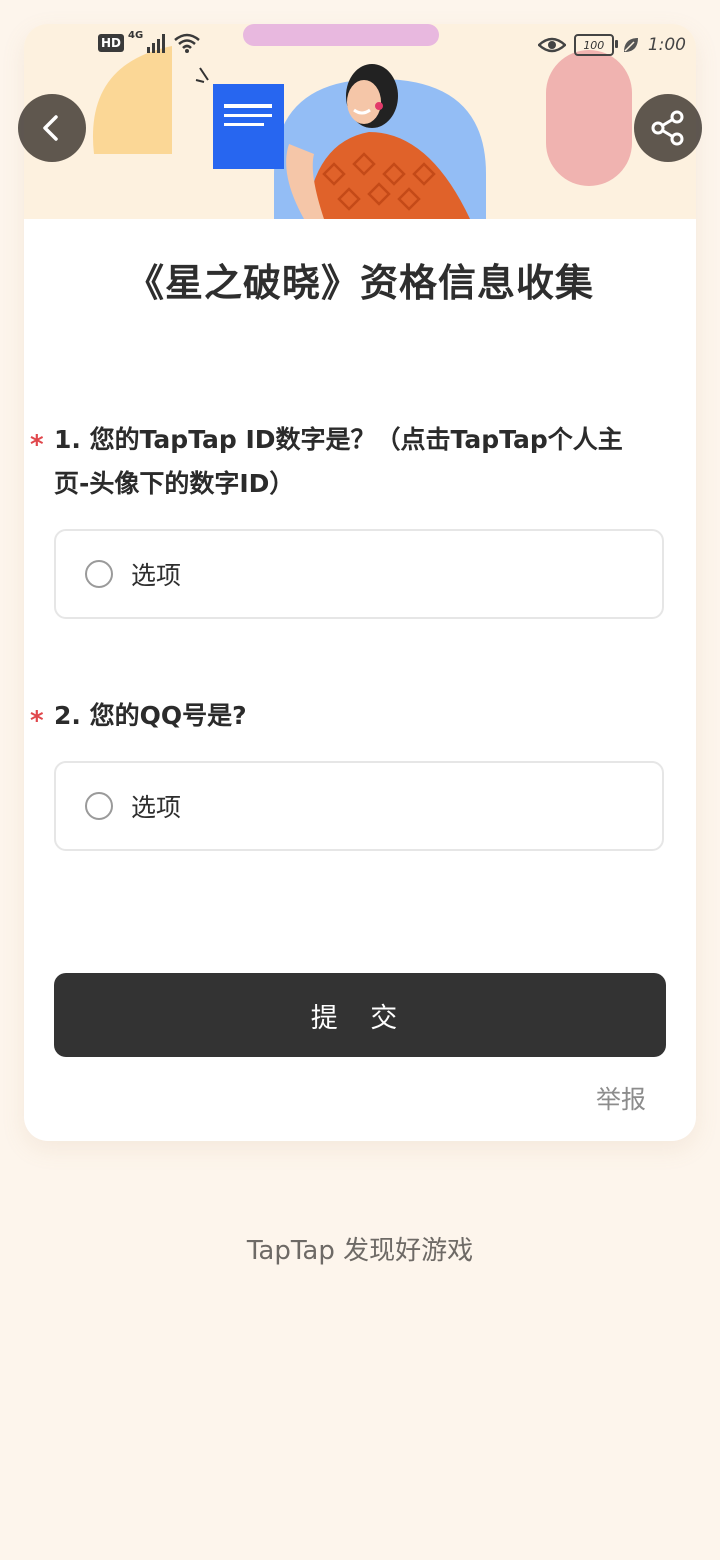  I want to click on status-bar-left: HD 4G, so click(149, 43).